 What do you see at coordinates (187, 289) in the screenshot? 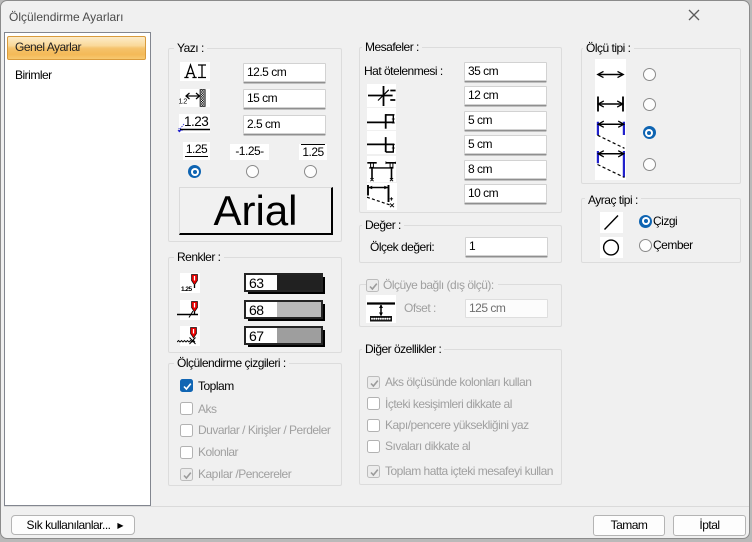
I see `svg-text: 1.25` at bounding box center [187, 289].